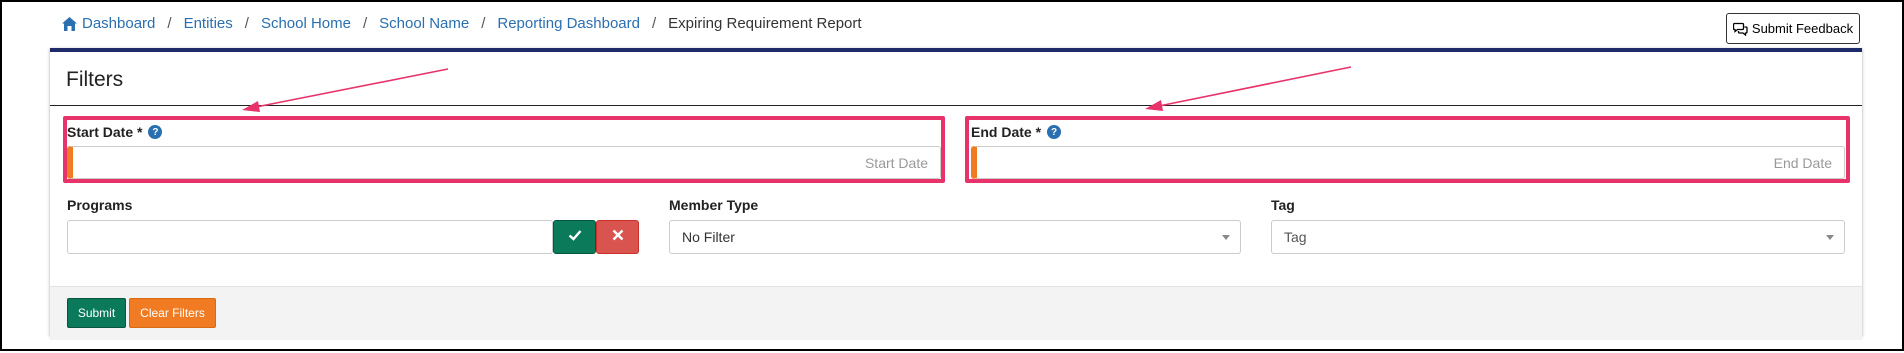  What do you see at coordinates (708, 237) in the screenshot?
I see `member-type-value: No Filter` at bounding box center [708, 237].